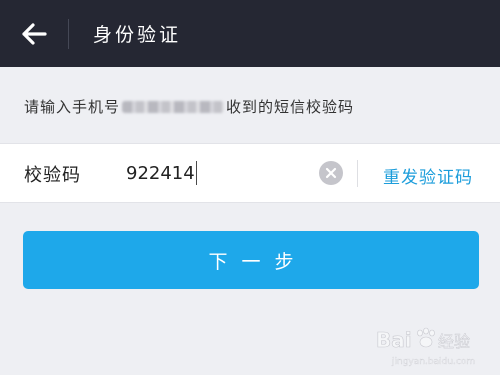 The image size is (500, 375). I want to click on back-button, so click(34, 33).